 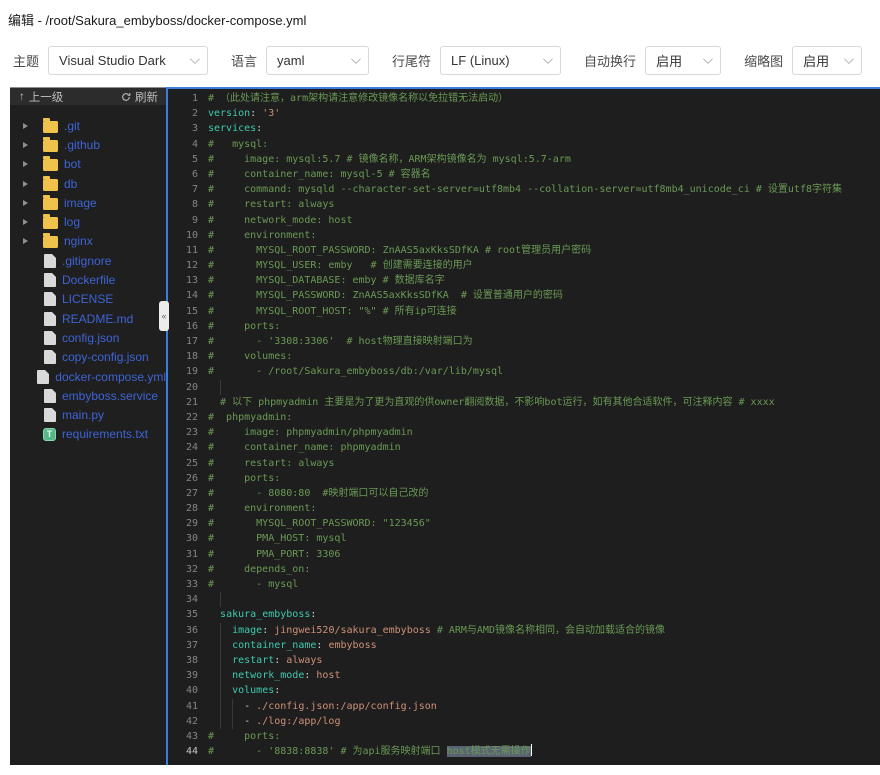 I want to click on line-number: 32, so click(x=191, y=569).